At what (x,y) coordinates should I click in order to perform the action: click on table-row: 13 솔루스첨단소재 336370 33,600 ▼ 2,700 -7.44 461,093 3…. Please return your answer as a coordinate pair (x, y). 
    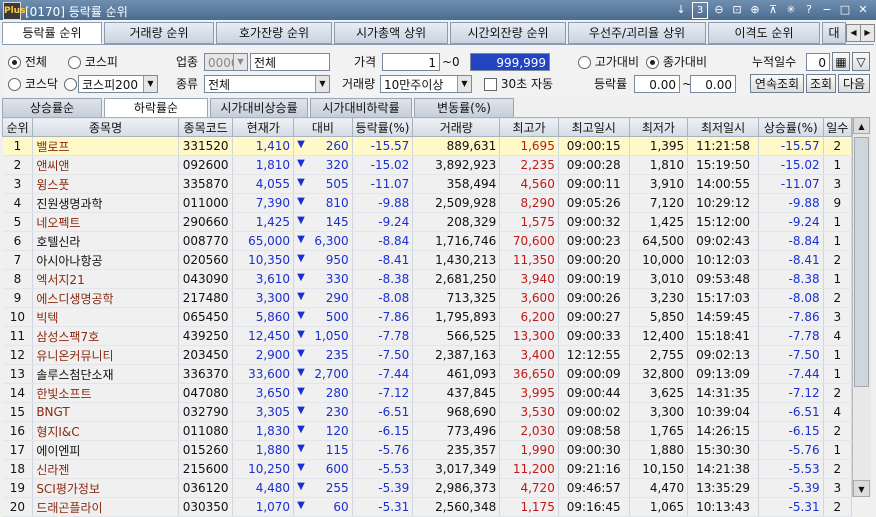
    Looking at the image, I should click on (427, 374).